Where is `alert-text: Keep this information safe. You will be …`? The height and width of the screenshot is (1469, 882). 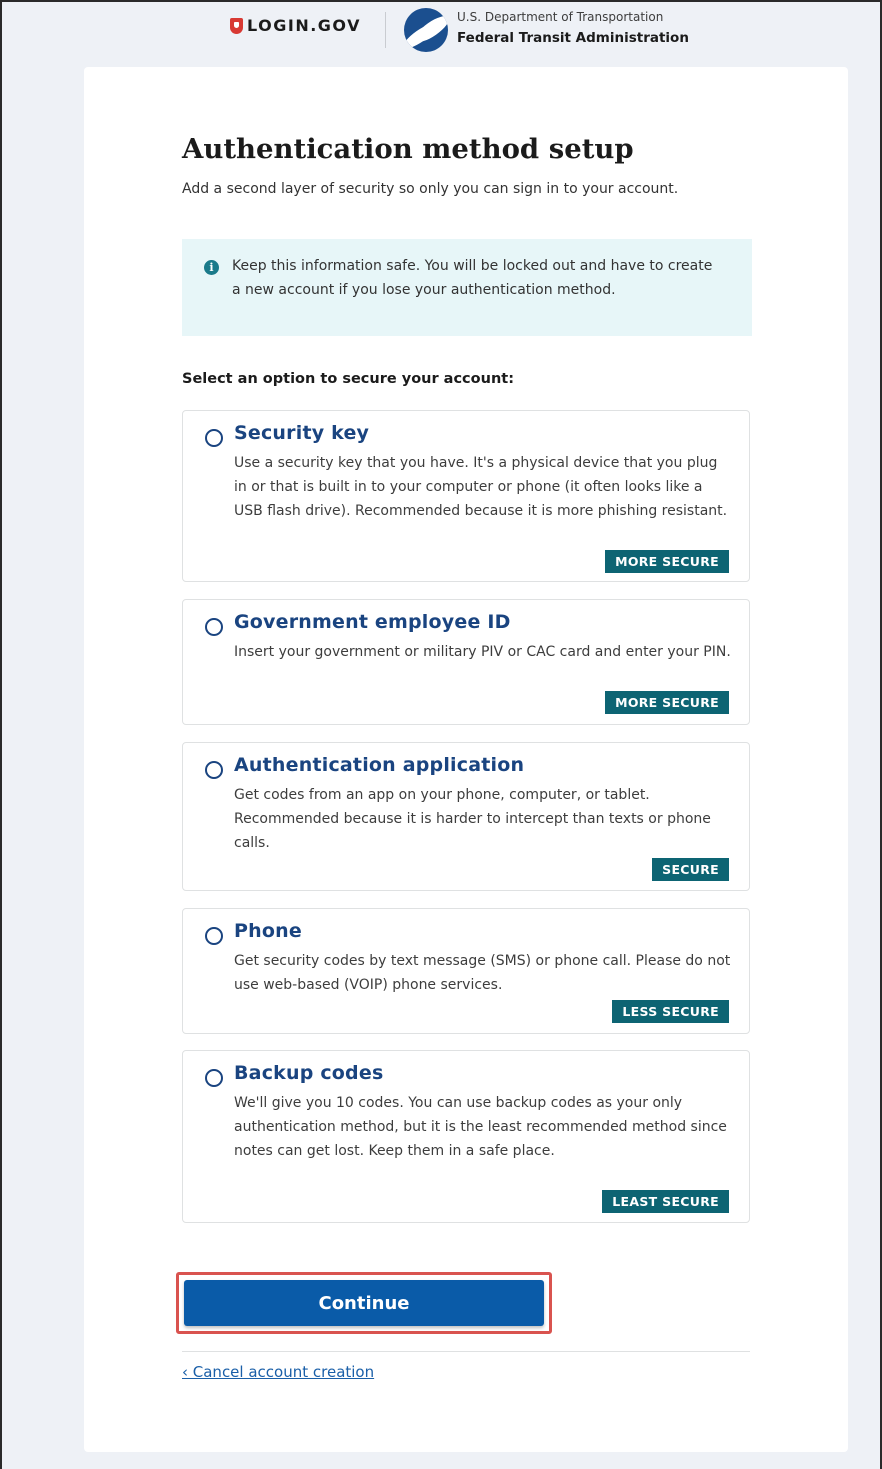 alert-text: Keep this information safe. You will be … is located at coordinates (472, 278).